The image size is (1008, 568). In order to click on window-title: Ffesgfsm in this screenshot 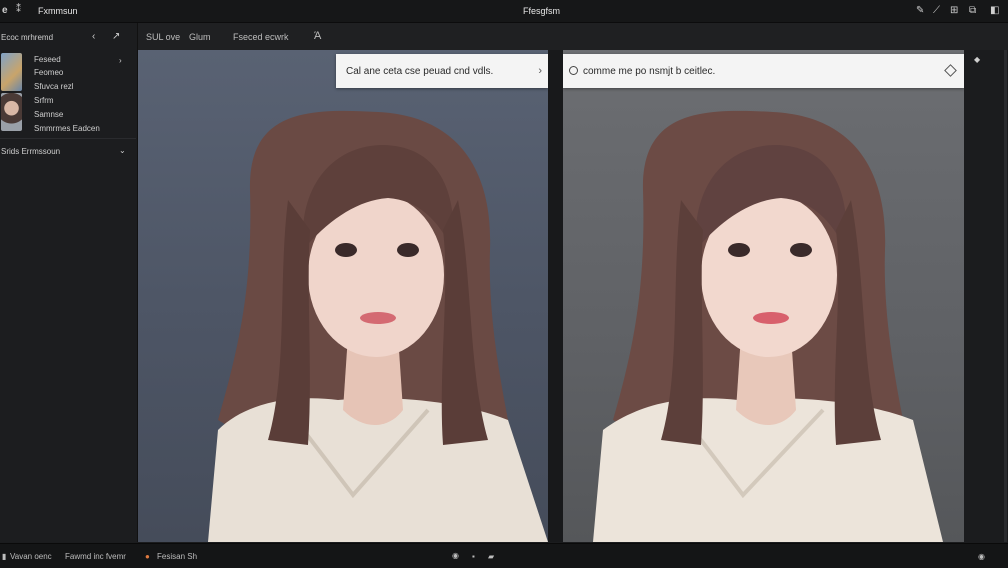, I will do `click(542, 11)`.